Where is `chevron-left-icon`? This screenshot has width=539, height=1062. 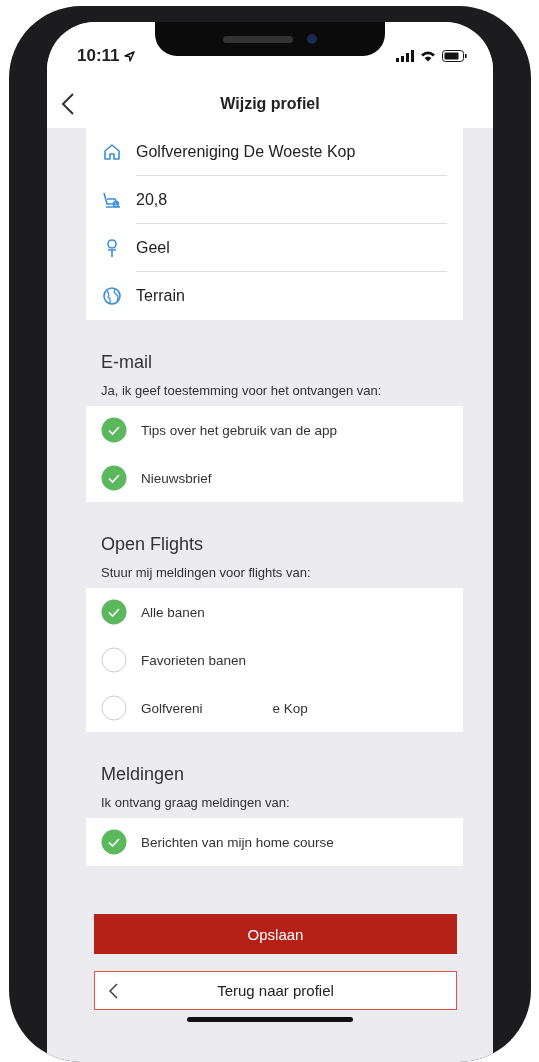 chevron-left-icon is located at coordinates (113, 990).